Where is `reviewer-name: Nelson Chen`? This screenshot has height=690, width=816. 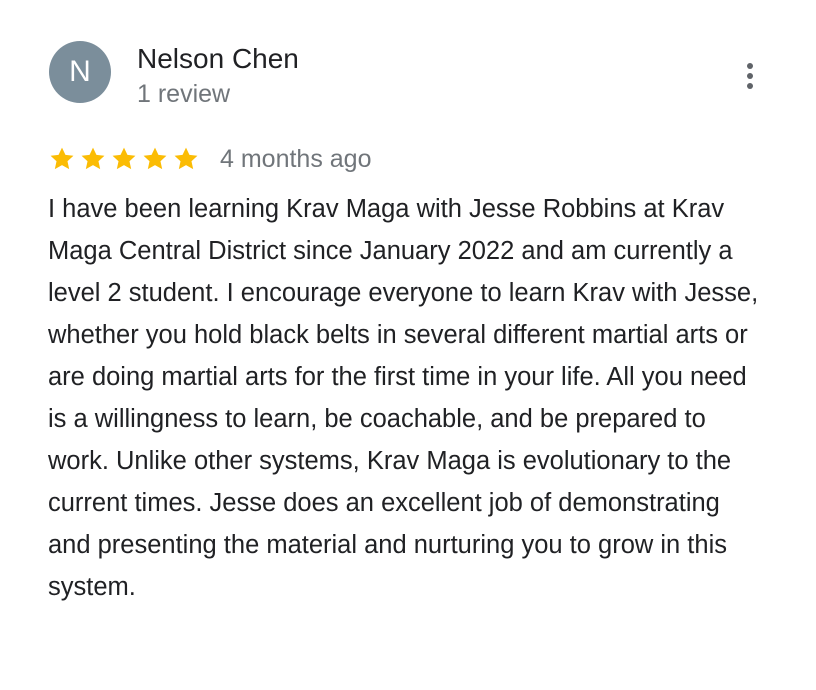
reviewer-name: Nelson Chen is located at coordinates (218, 59).